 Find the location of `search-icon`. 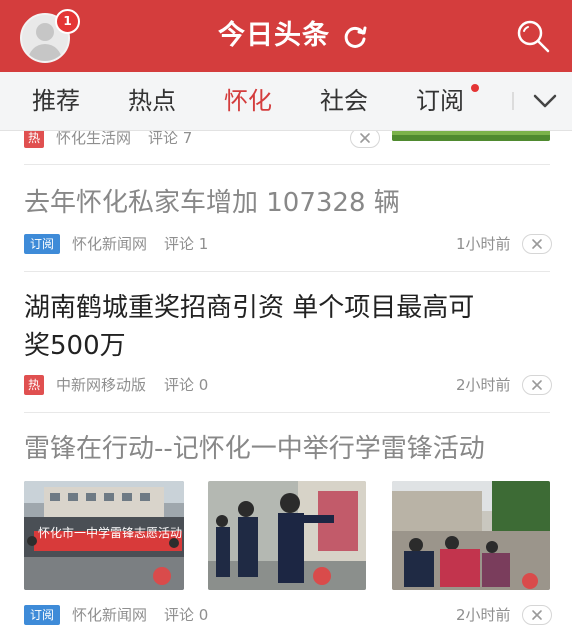

search-icon is located at coordinates (533, 36).